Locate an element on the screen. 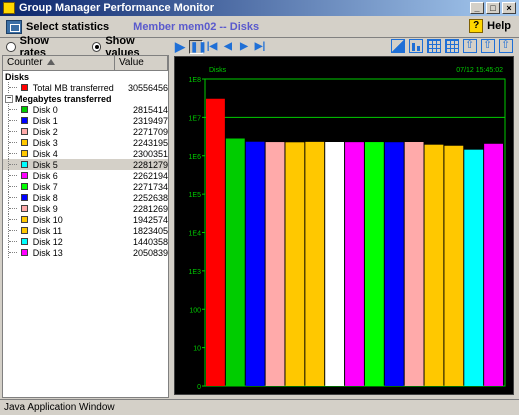 This screenshot has height=415, width=519. grid-icon is located at coordinates (434, 46).